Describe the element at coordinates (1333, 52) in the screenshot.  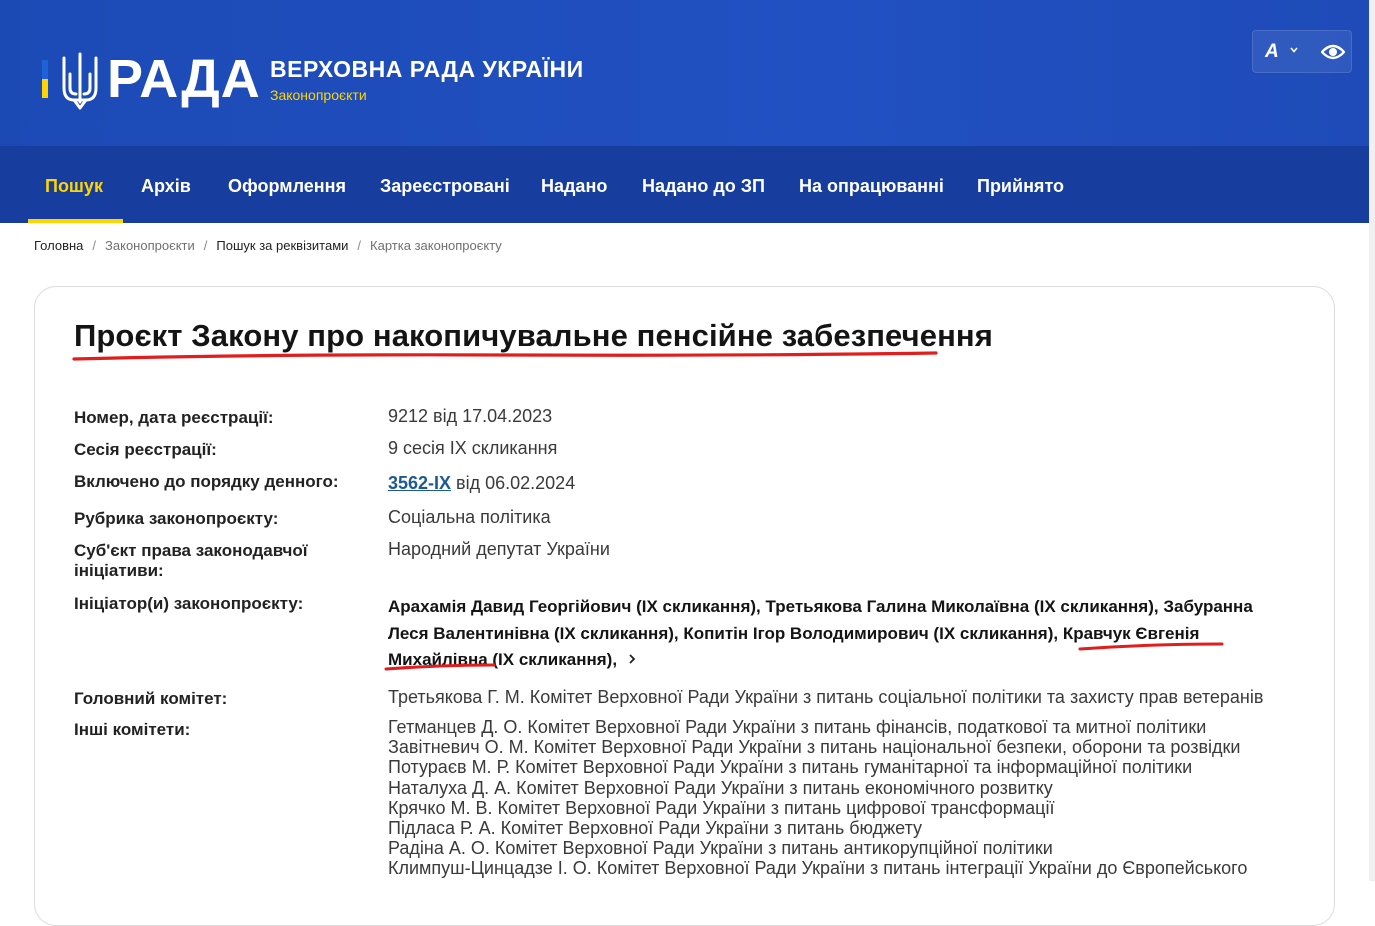
I see `eye-icon` at that location.